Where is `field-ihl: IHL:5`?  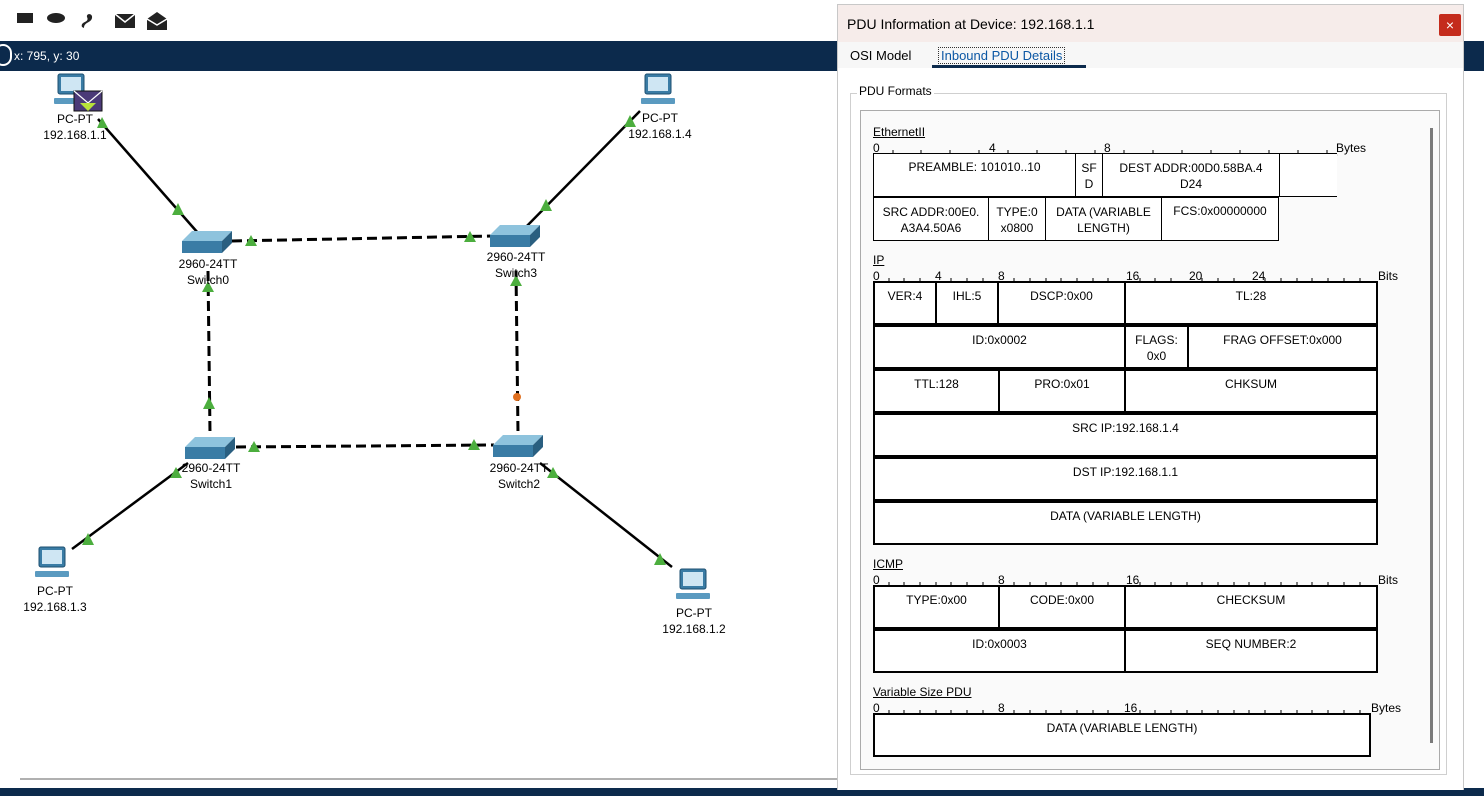
field-ihl: IHL:5 is located at coordinates (967, 303).